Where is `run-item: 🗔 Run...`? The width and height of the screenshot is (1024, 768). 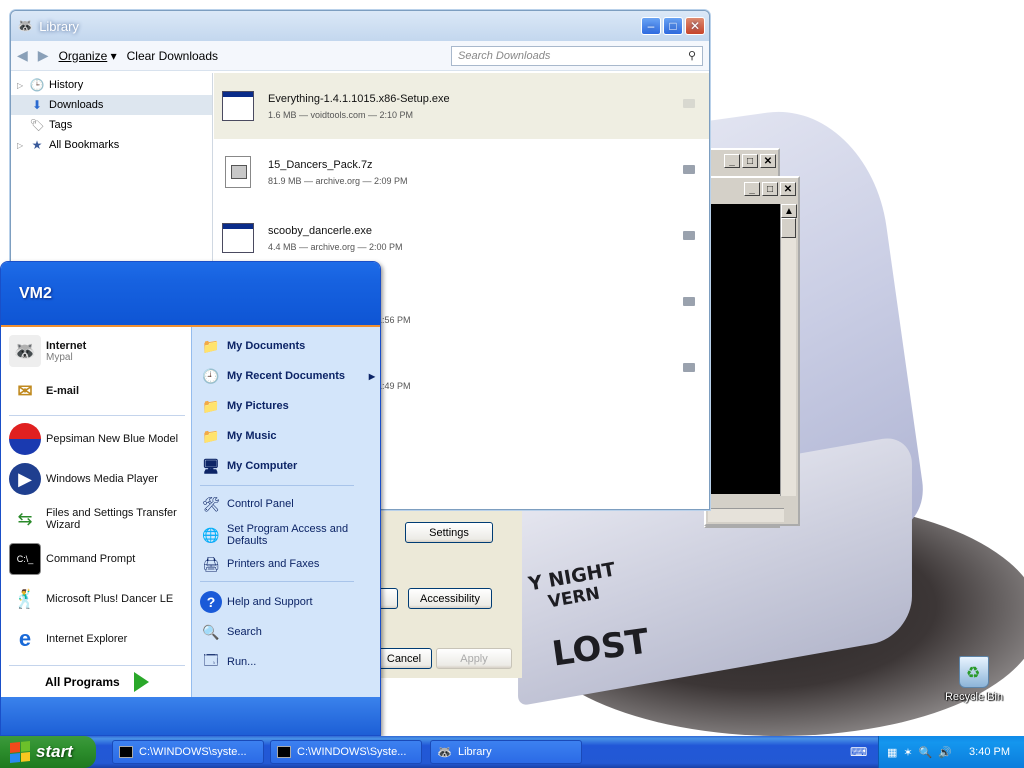 run-item: 🗔 Run... is located at coordinates (228, 662).